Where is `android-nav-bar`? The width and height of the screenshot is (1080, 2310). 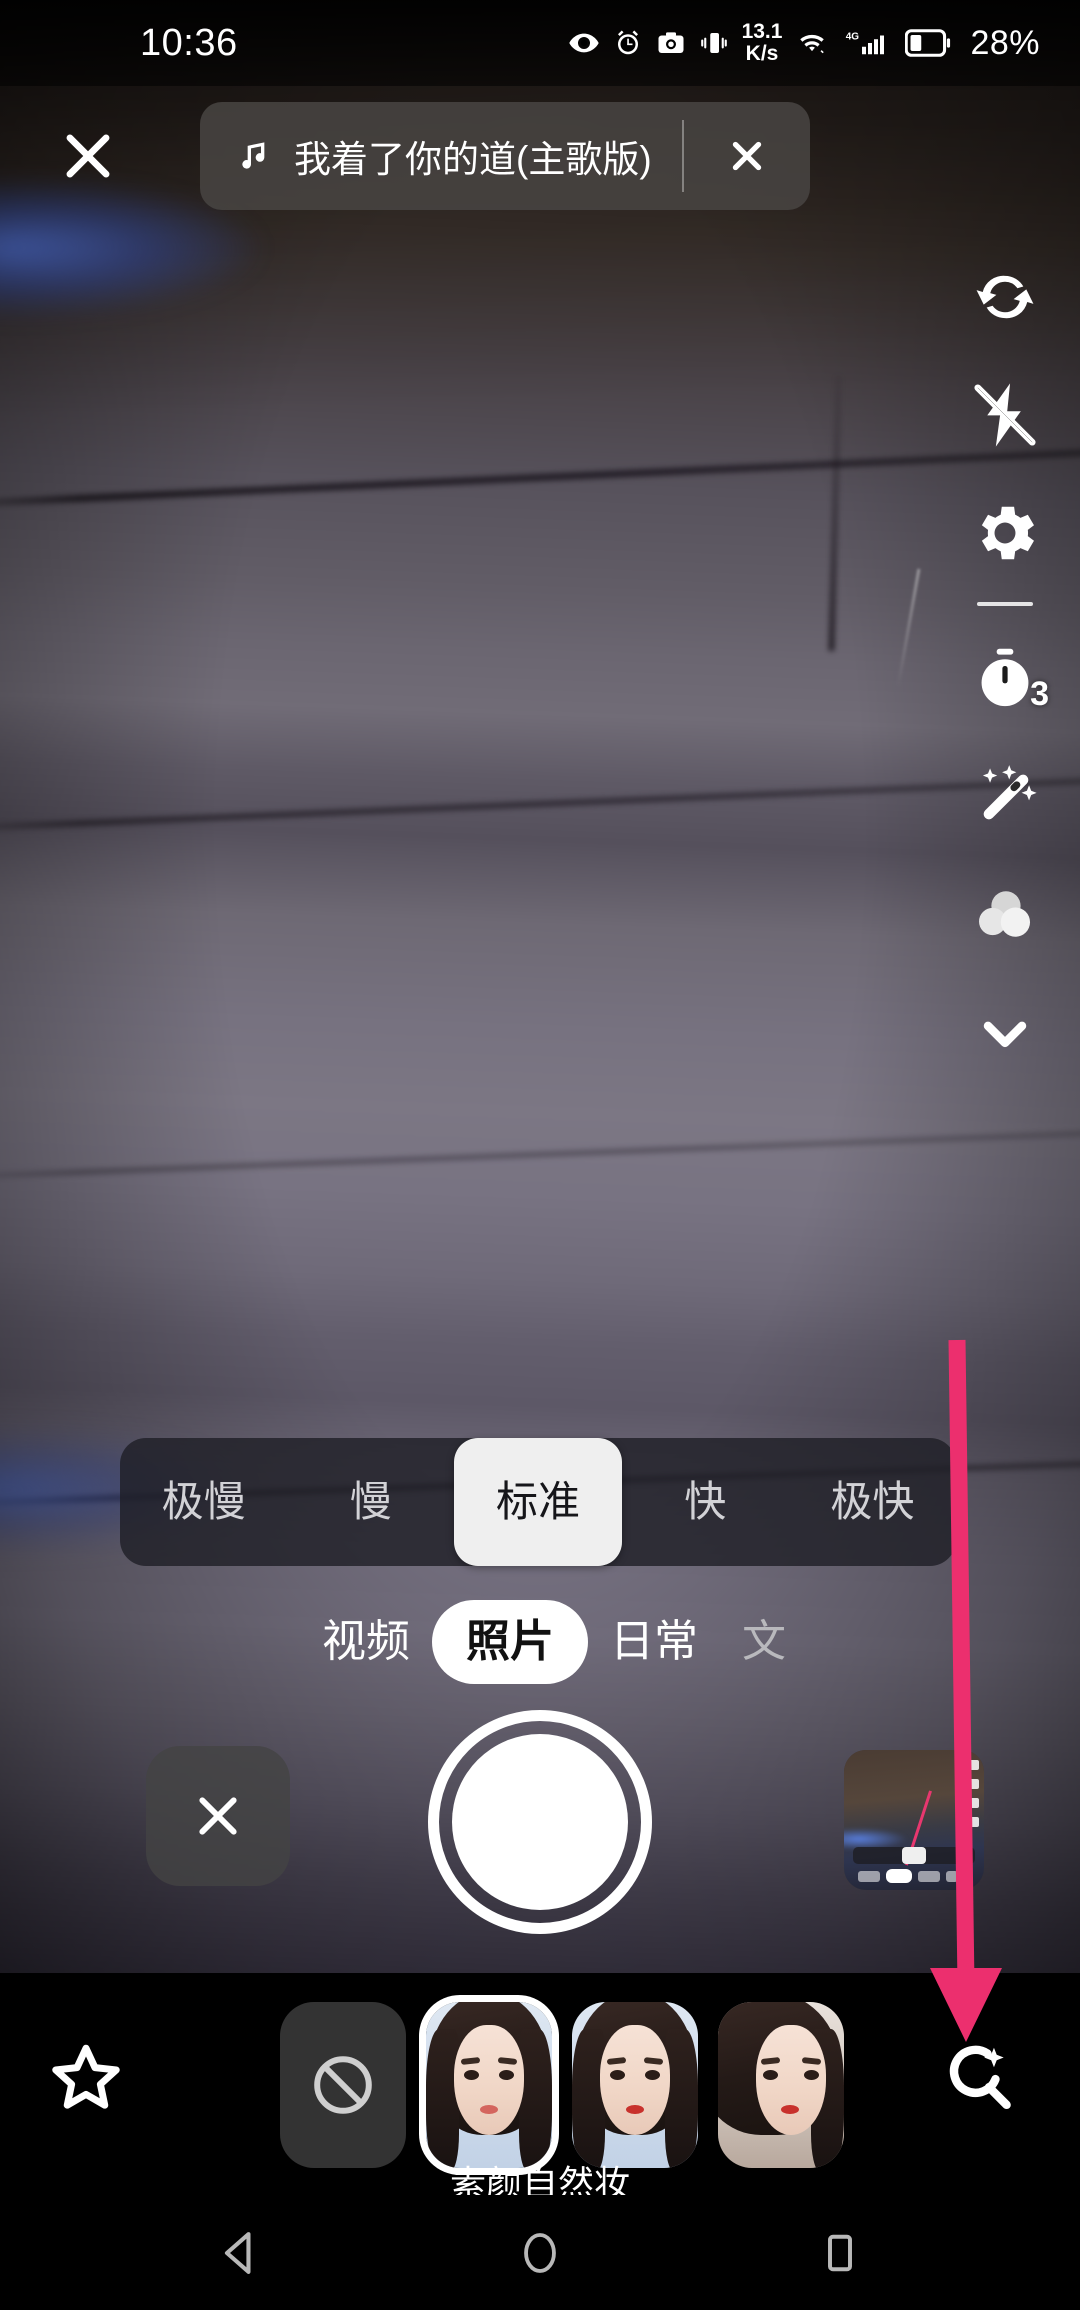 android-nav-bar is located at coordinates (540, 2252).